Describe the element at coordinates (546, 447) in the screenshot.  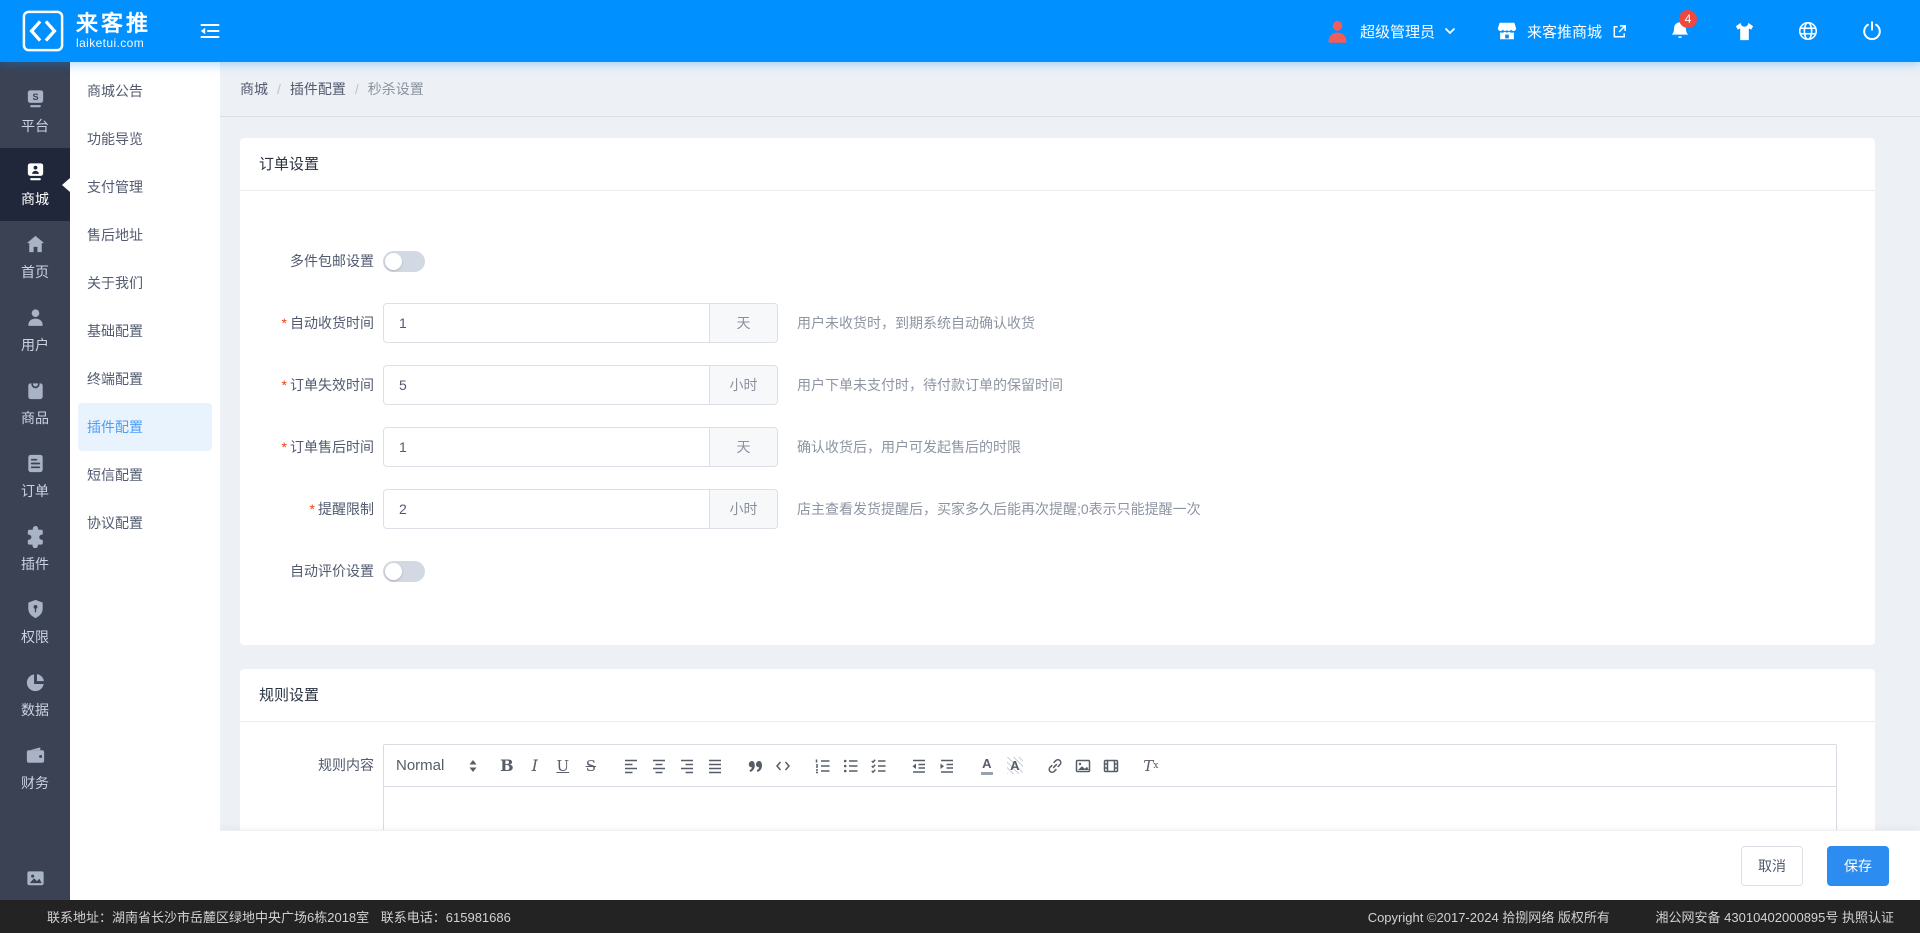
I see `after-sale-time-input` at that location.